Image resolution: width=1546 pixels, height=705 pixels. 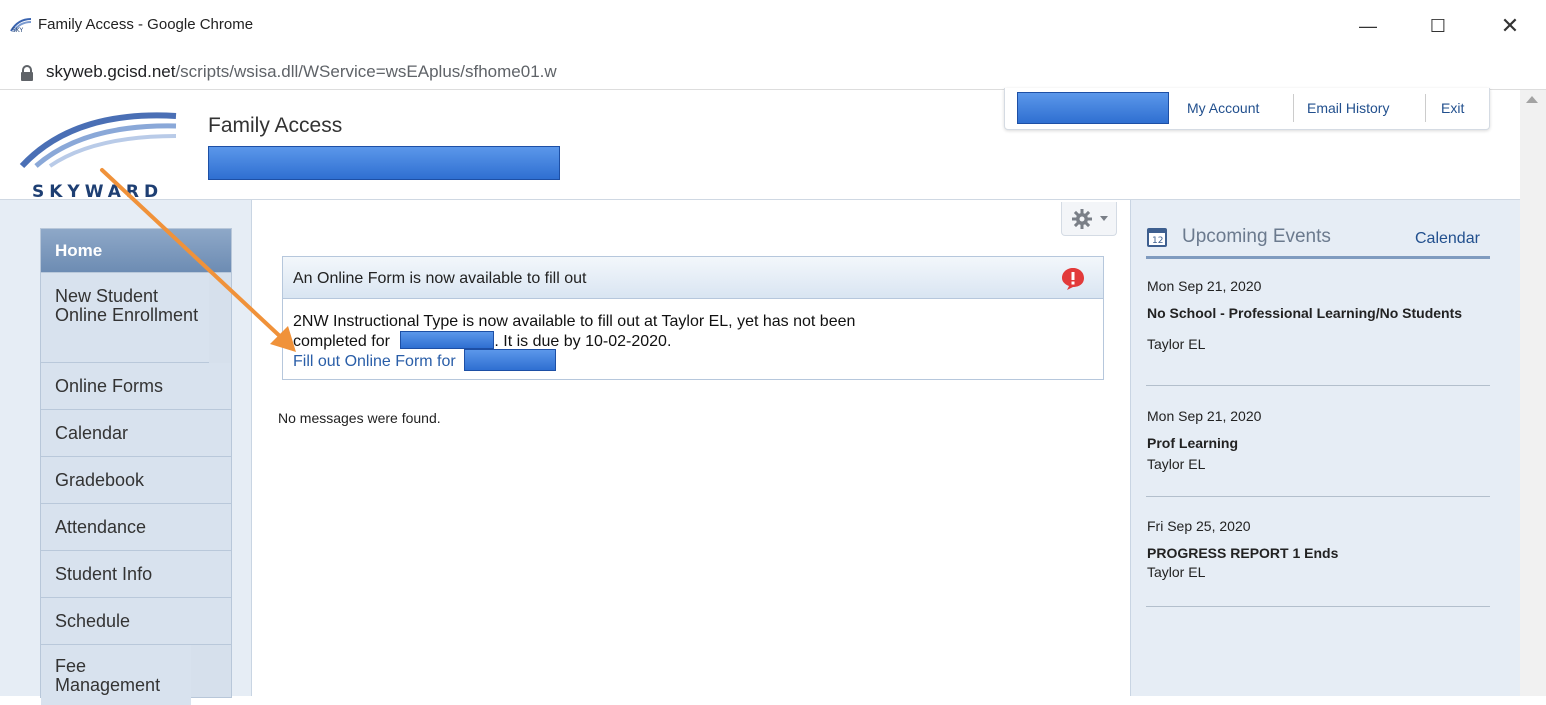 I want to click on sidebar-item-new-student-online-enrollment: New Student Online Enrollment, so click(x=125, y=318).